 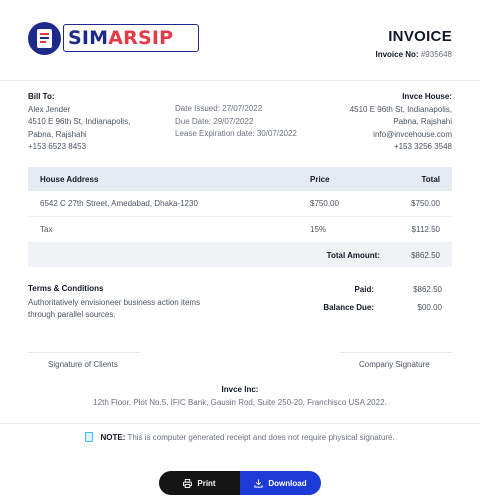 I want to click on bill-to-name: Alex Jender, so click(x=49, y=109).